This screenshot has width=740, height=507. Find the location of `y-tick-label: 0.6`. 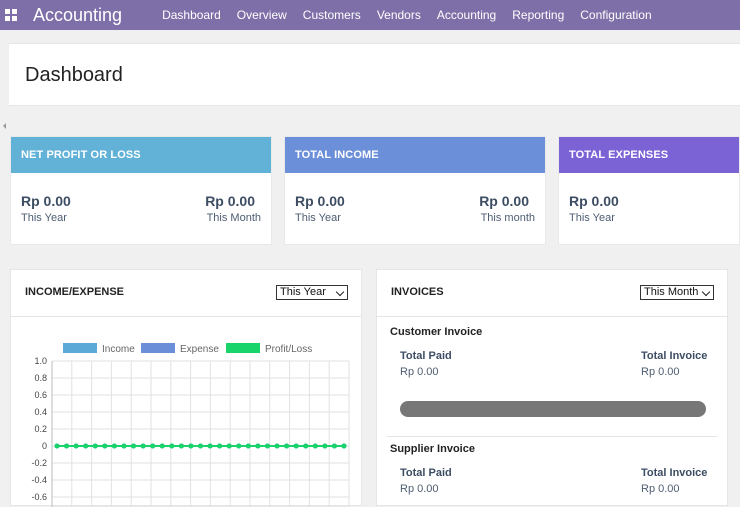

y-tick-label: 0.6 is located at coordinates (40, 395).